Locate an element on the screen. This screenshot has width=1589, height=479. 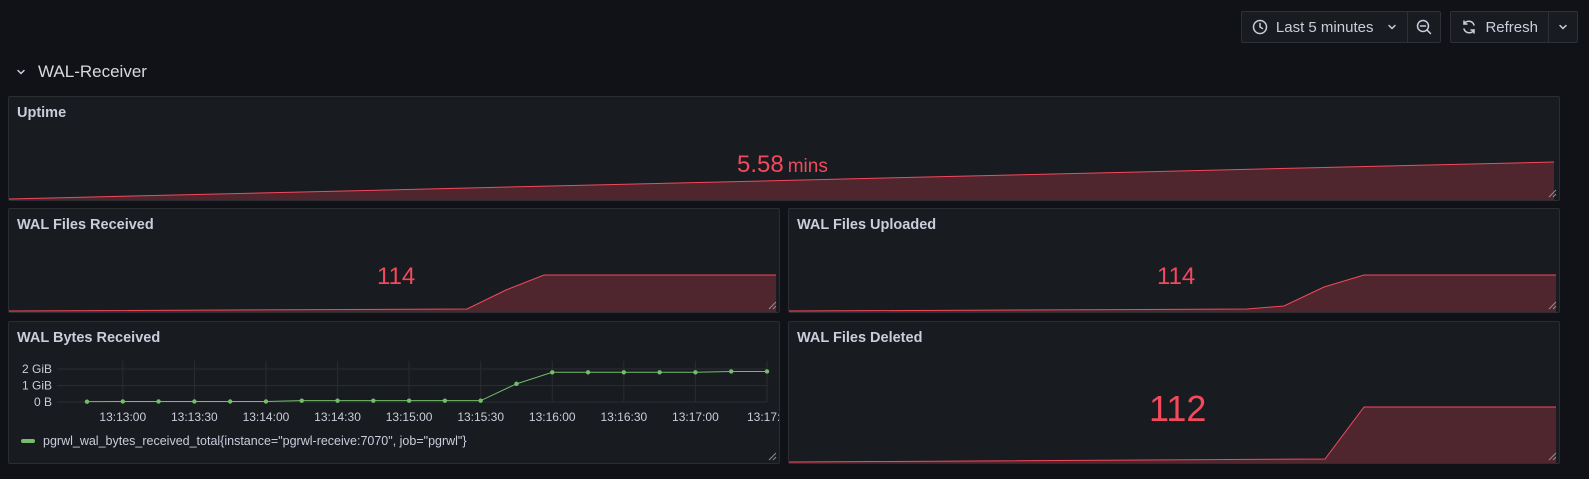
sparkline-files-uploaded is located at coordinates (1172, 293).